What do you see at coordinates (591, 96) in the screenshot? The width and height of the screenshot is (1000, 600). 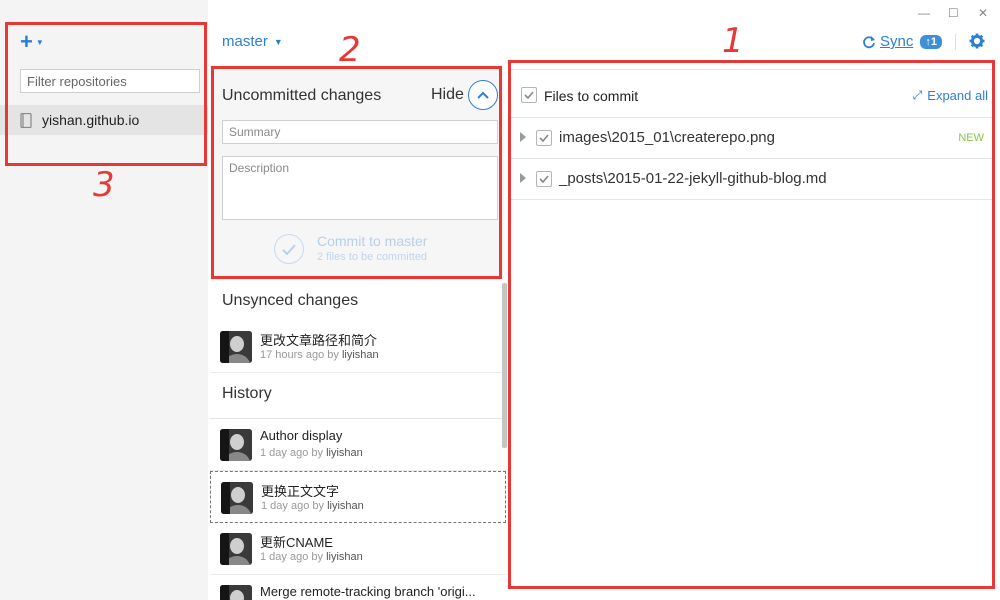 I see `files-header-title: Files to commit` at bounding box center [591, 96].